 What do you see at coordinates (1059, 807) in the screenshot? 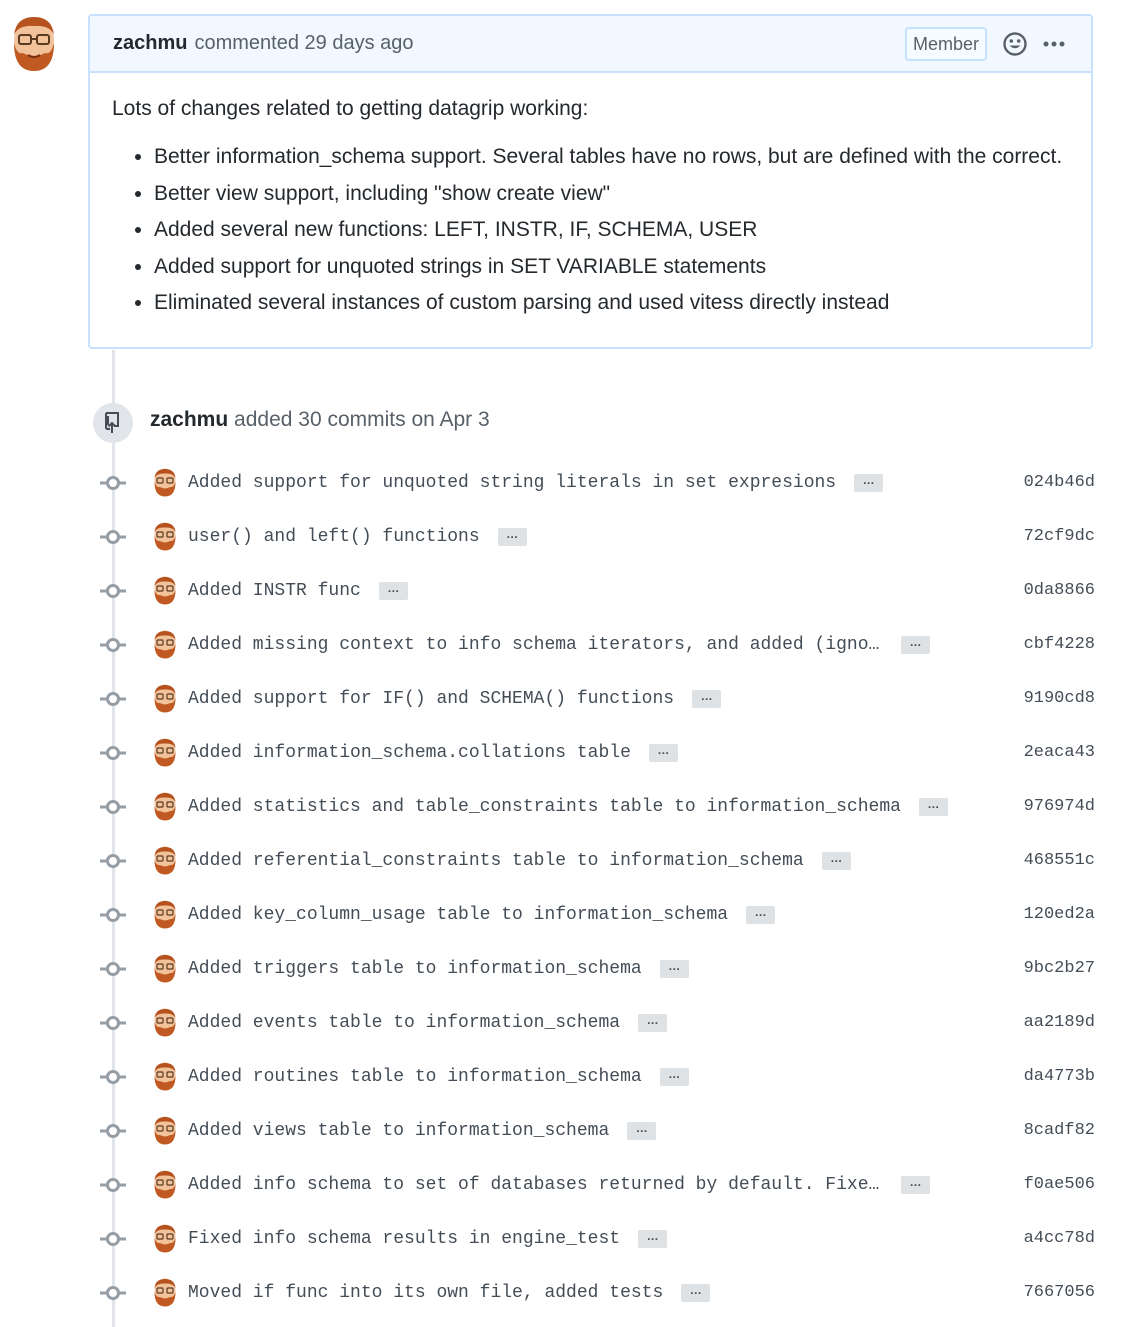
I see `commit-sha-link: 976974d` at bounding box center [1059, 807].